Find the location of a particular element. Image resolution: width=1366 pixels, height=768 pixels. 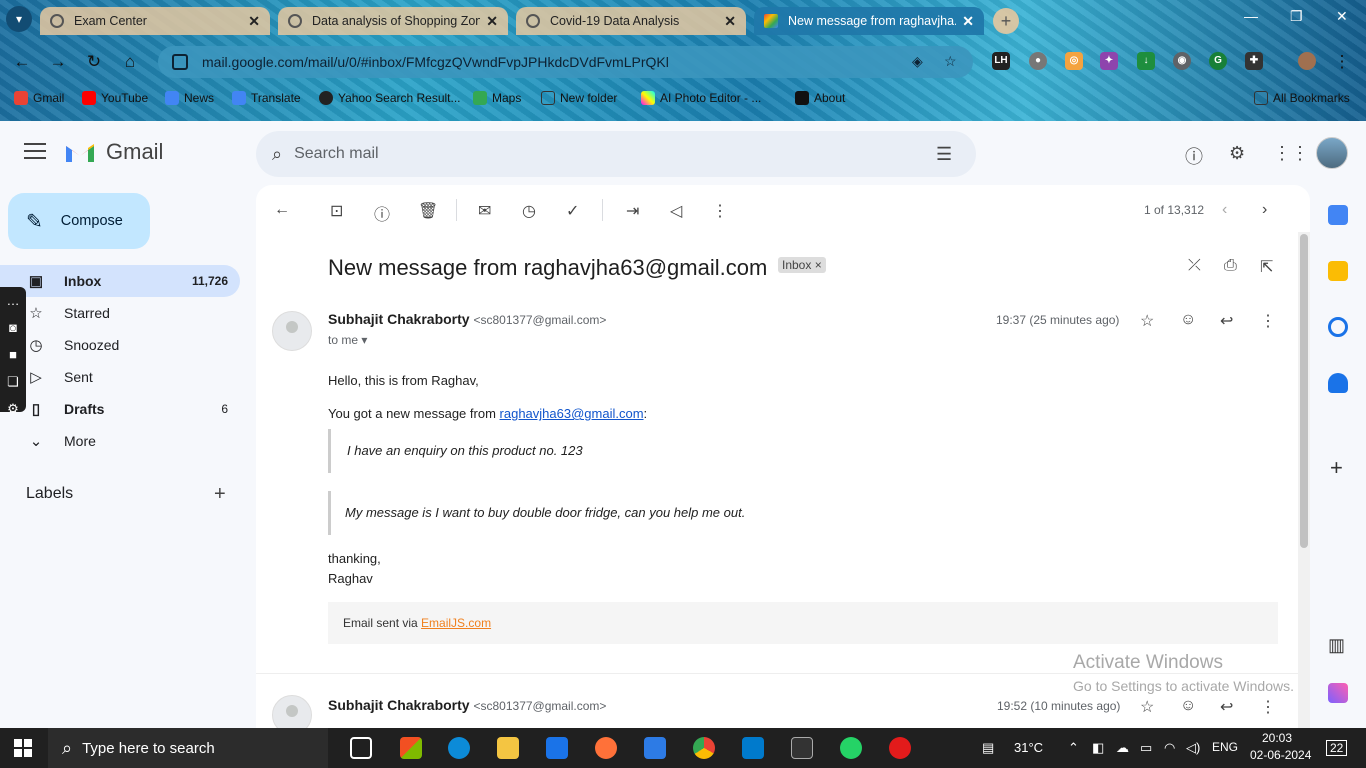

copilot-icon is located at coordinates (1338, 693).